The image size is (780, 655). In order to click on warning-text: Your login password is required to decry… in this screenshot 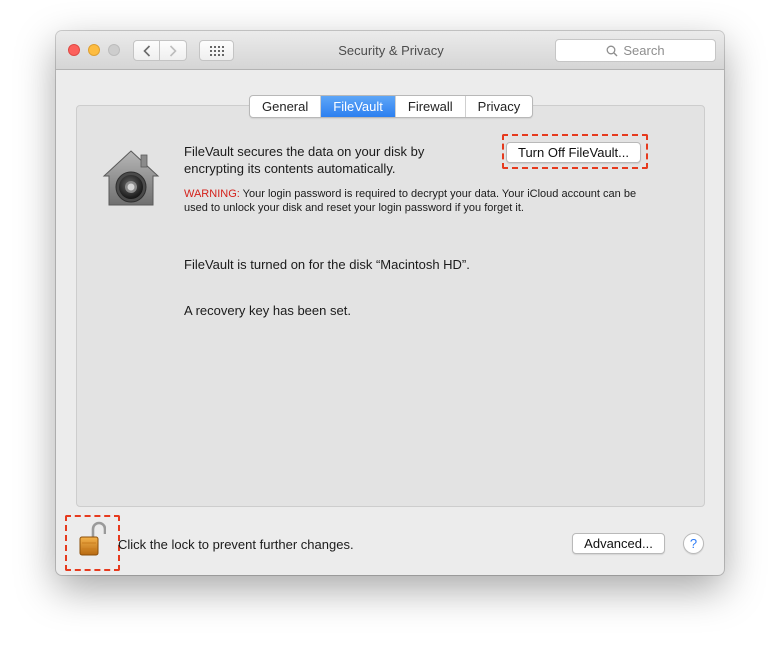, I will do `click(410, 201)`.